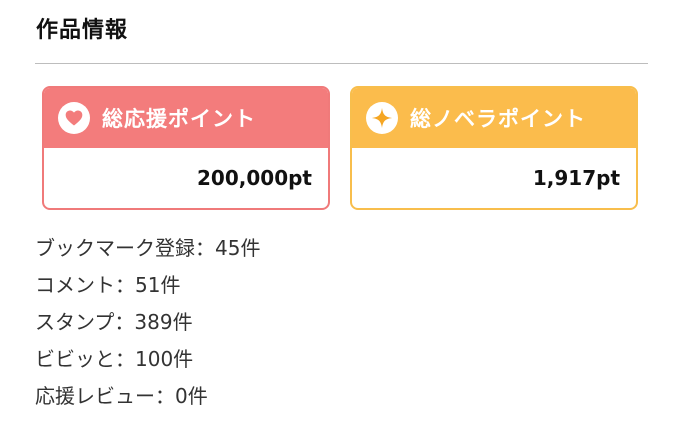 This screenshot has width=680, height=428. I want to click on support-card-label: 総応援ポイント, so click(179, 119).